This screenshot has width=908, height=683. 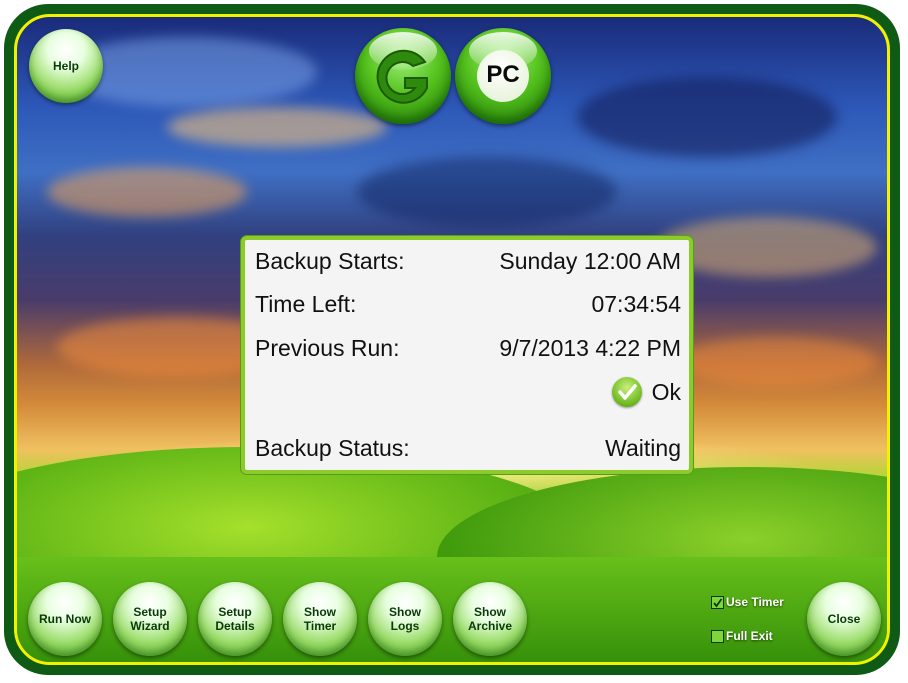 I want to click on use-timer-label: Use Timer, so click(x=755, y=602).